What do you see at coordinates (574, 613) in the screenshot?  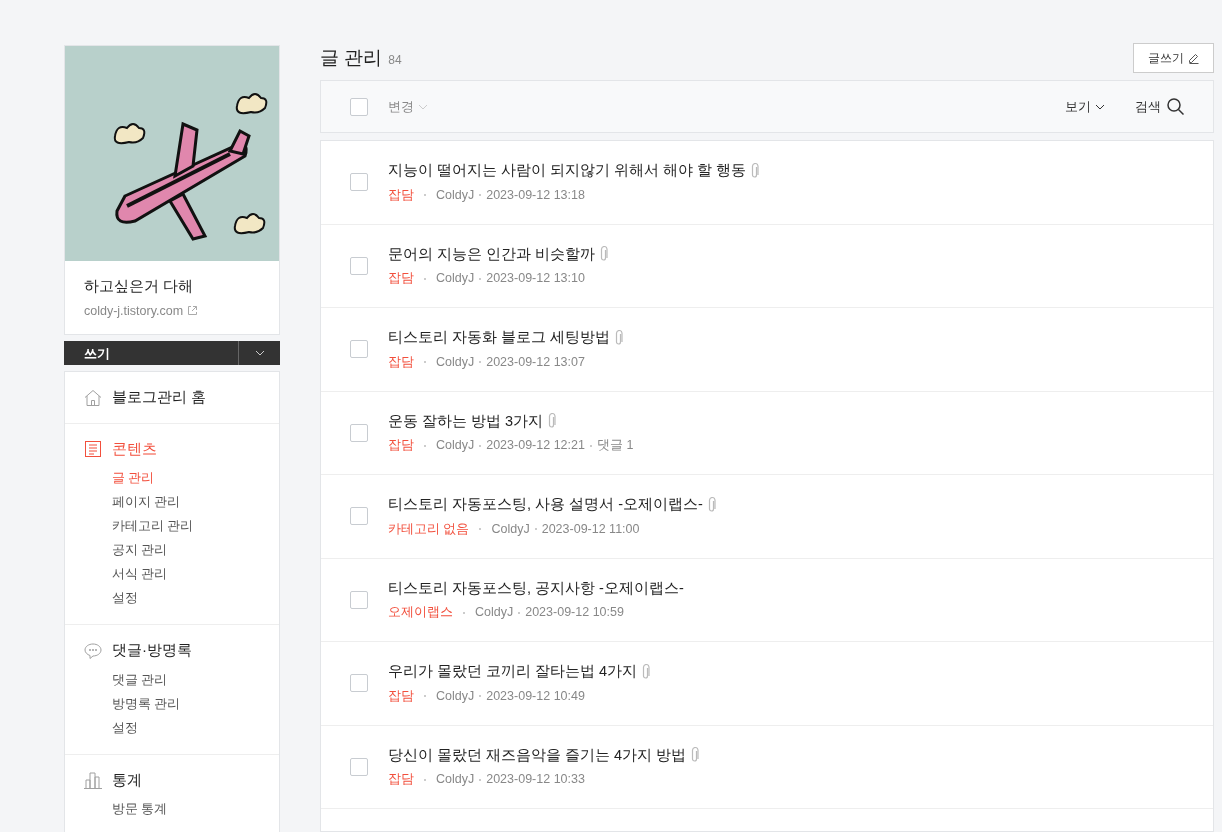 I see `post-date: 2023-09-12 10:59` at bounding box center [574, 613].